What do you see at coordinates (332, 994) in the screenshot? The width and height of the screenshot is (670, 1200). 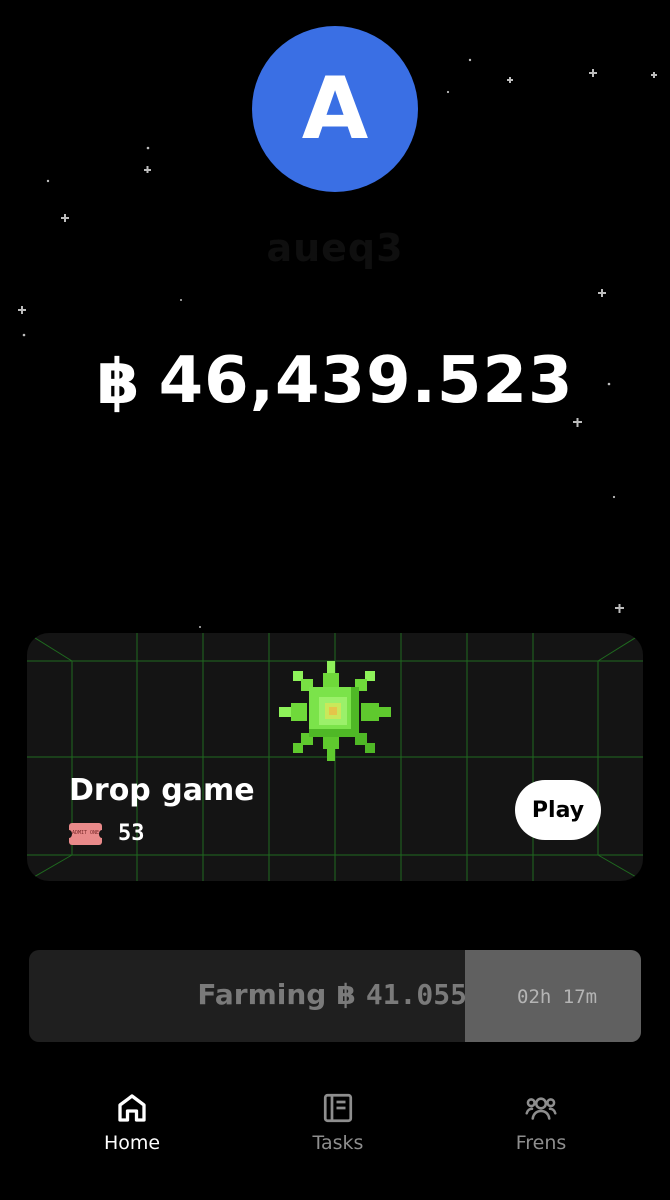 I see `farming-label: Farming ฿ 41.055` at bounding box center [332, 994].